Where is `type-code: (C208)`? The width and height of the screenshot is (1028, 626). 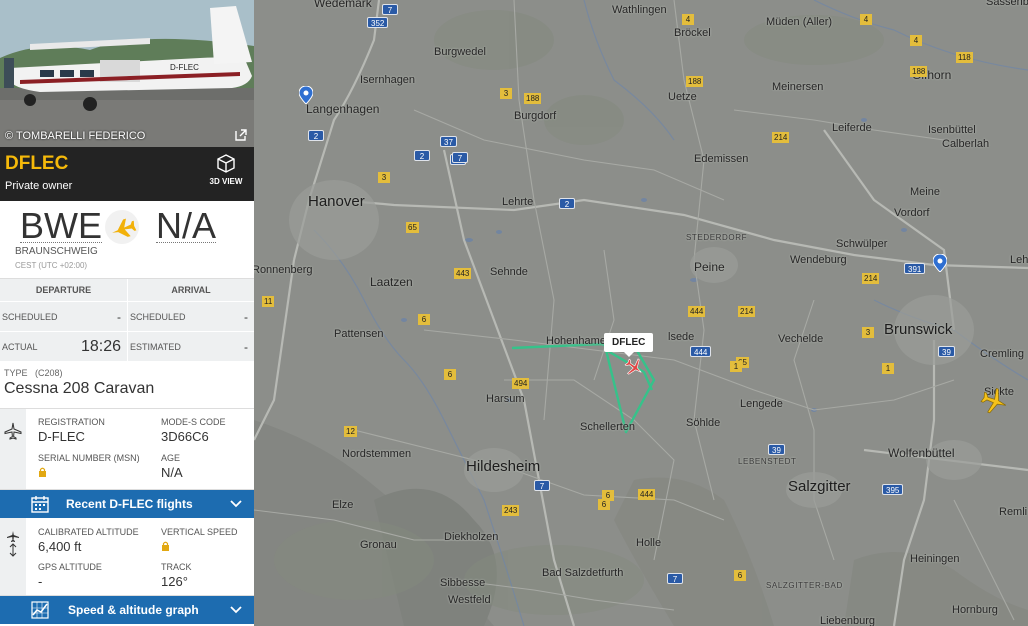
type-code: (C208) is located at coordinates (49, 373).